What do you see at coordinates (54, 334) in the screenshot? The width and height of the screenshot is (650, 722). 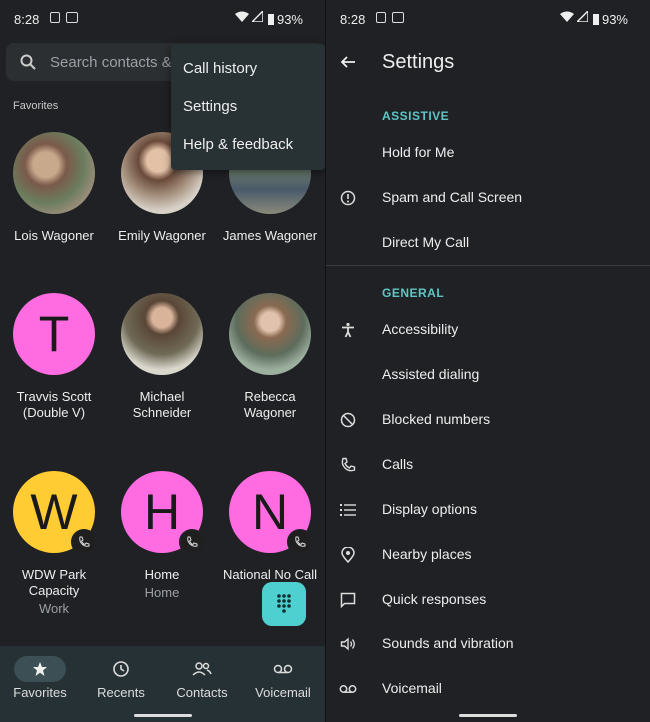 I see `avatar: T` at bounding box center [54, 334].